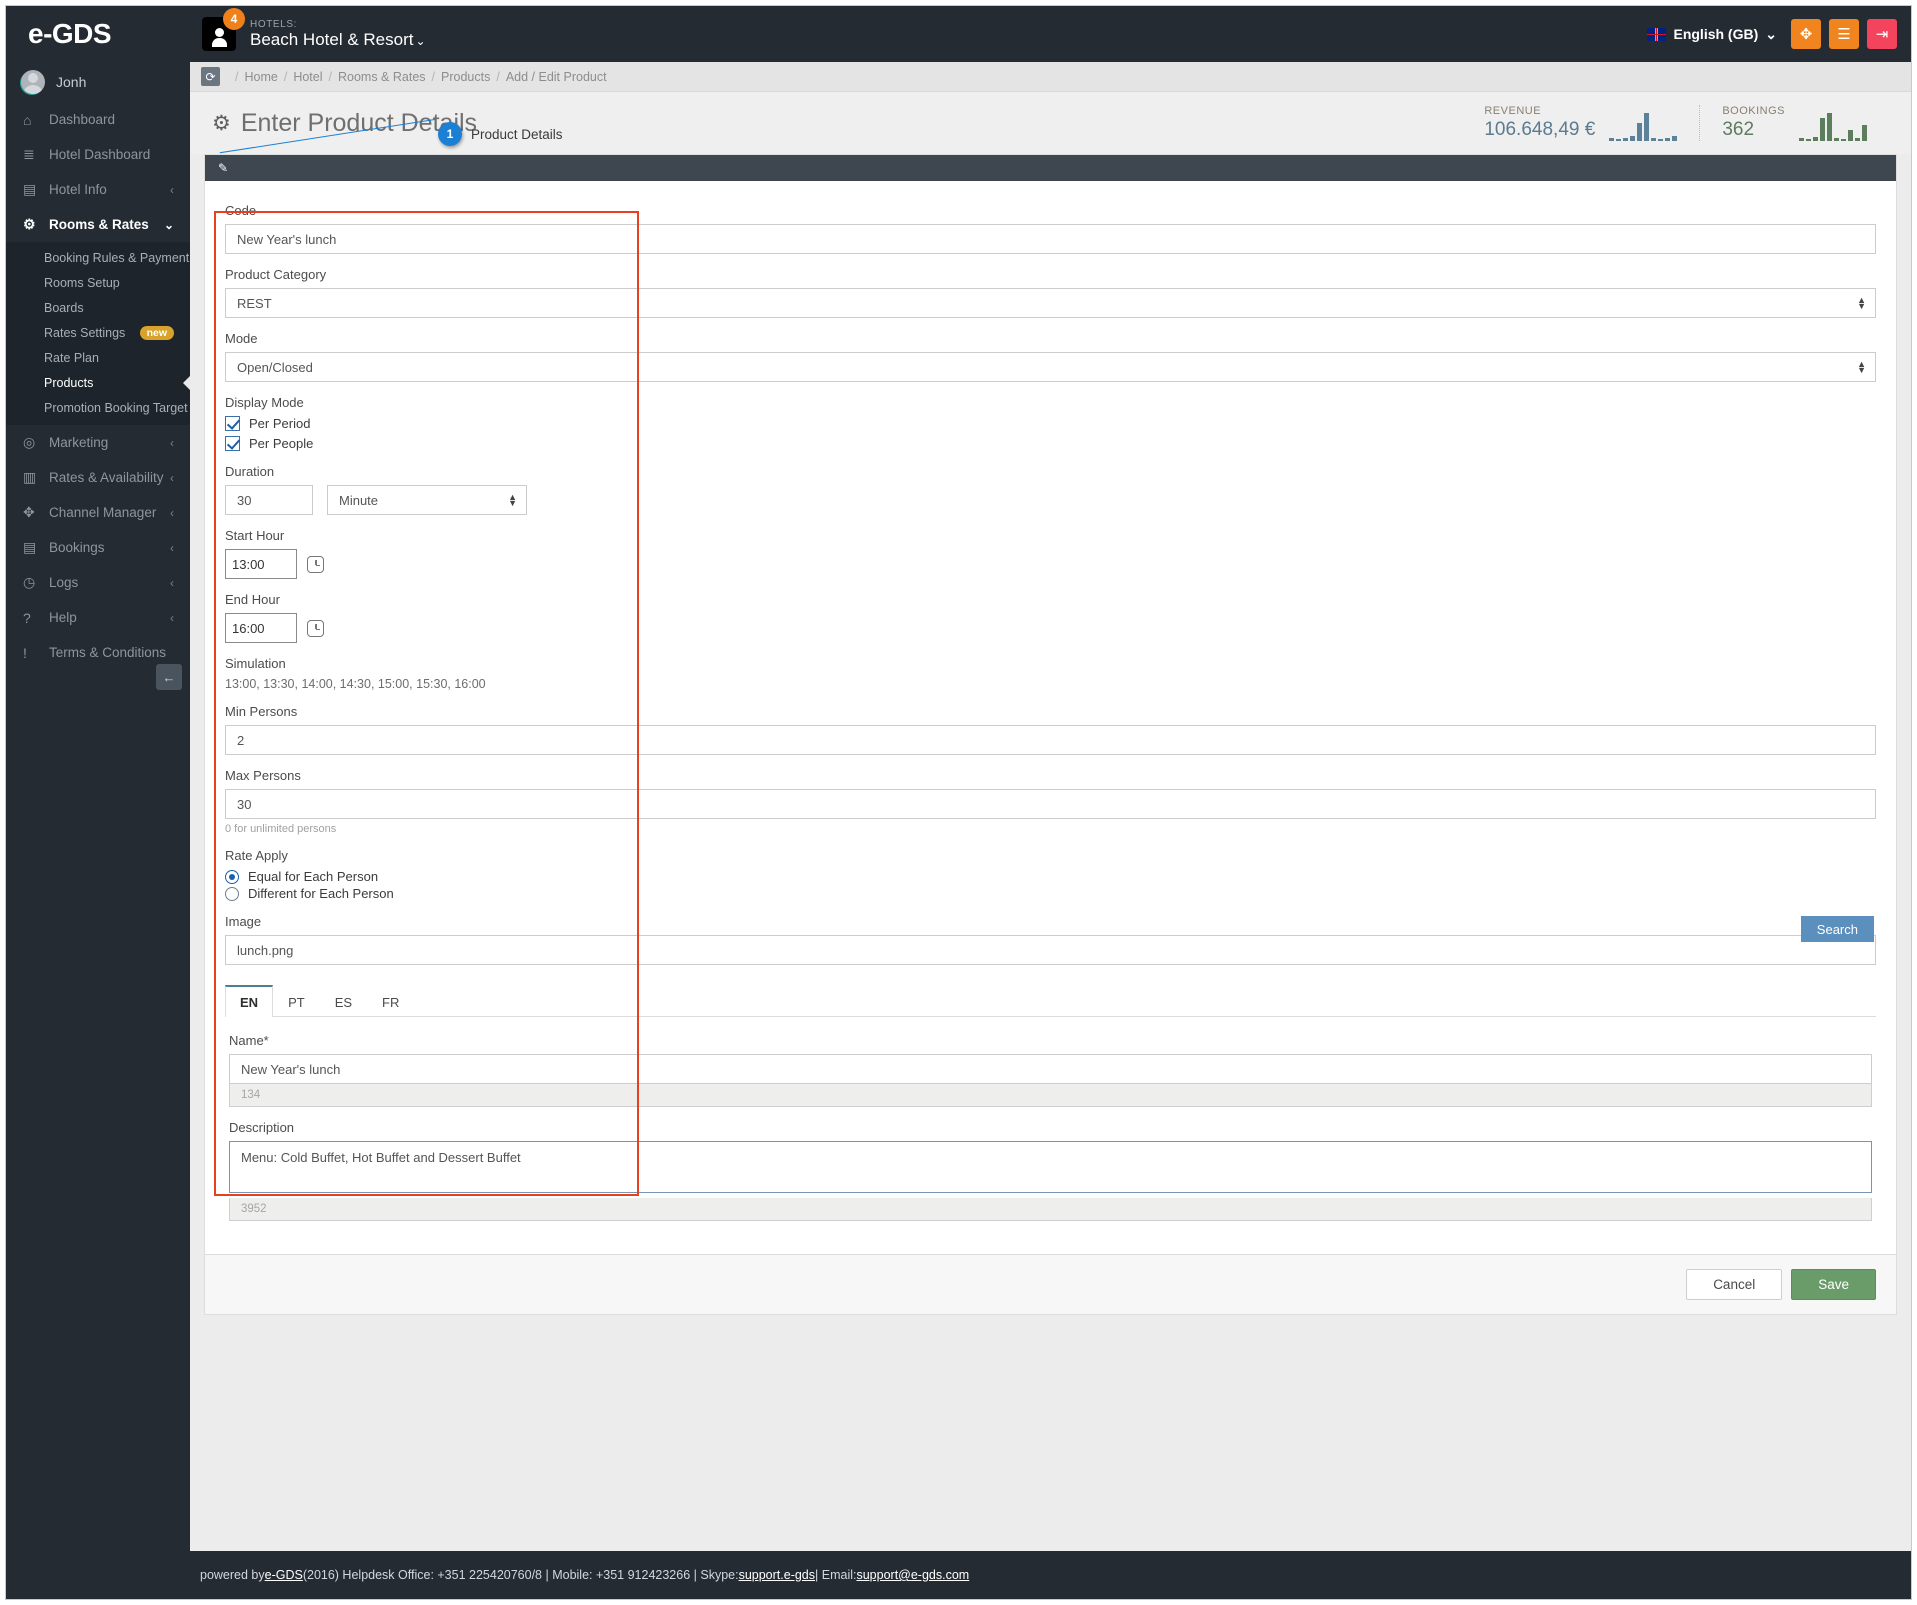 The width and height of the screenshot is (1917, 1605). Describe the element at coordinates (1050, 489) in the screenshot. I see `field-duration: Duration Minute ▲▼` at that location.